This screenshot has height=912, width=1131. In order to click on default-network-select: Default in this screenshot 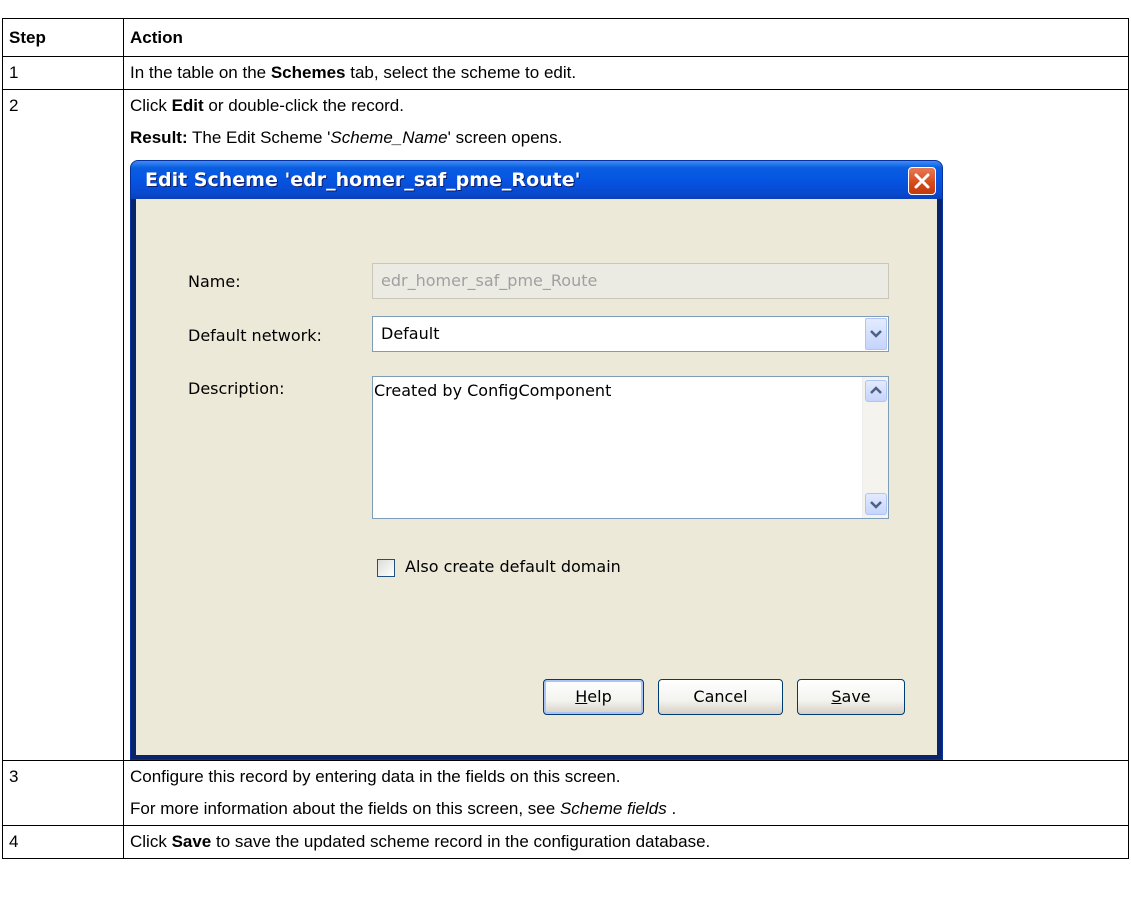, I will do `click(630, 334)`.